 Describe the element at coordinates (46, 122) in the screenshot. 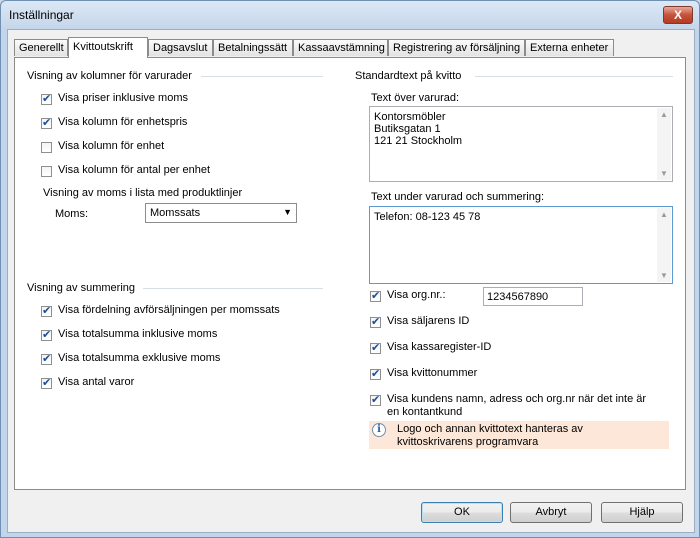

I see `checkbox-unit-price-column` at that location.